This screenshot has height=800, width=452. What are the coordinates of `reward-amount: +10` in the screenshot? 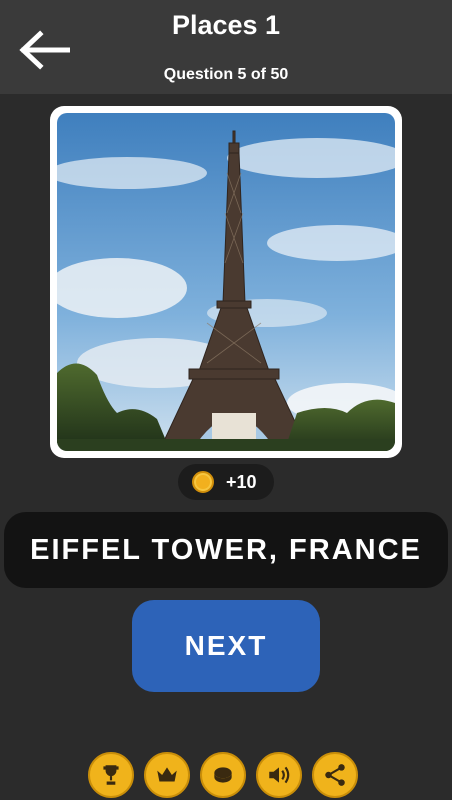 It's located at (241, 482).